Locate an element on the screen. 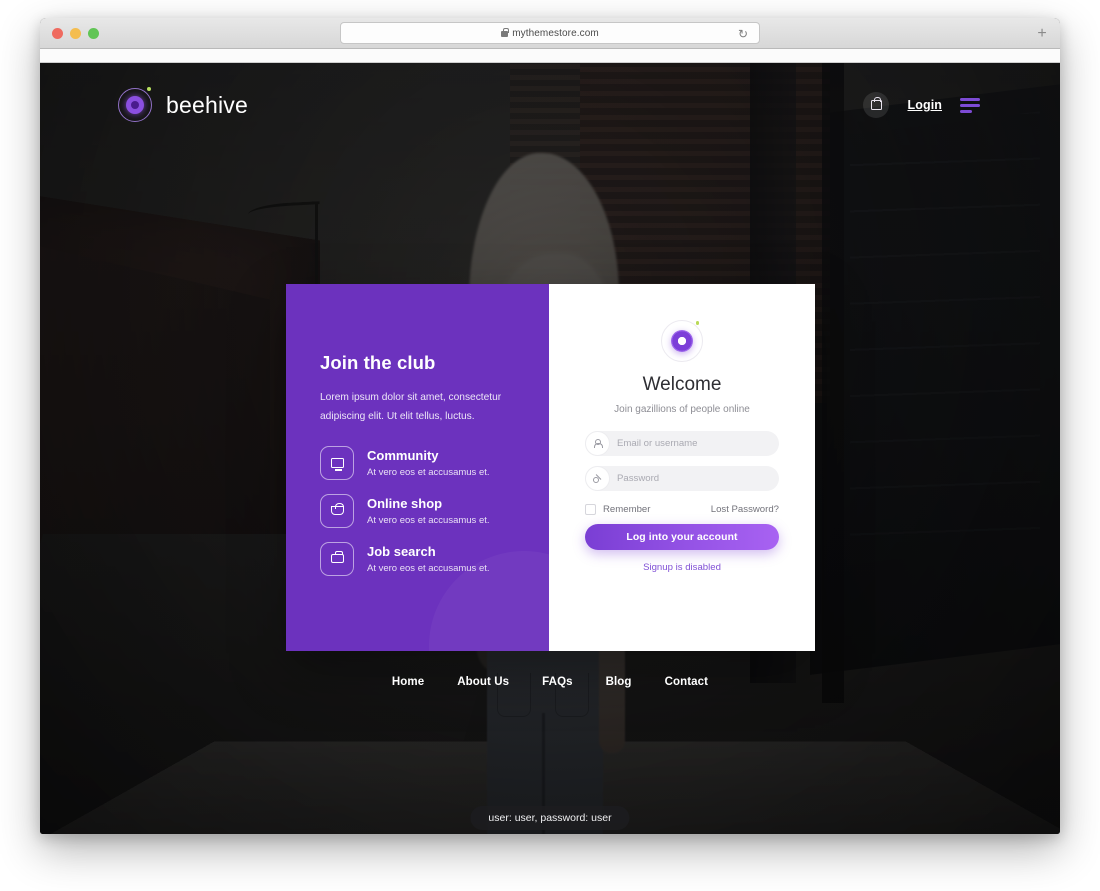 Image resolution: width=1100 pixels, height=891 pixels. window-traffic-lights is located at coordinates (75, 33).